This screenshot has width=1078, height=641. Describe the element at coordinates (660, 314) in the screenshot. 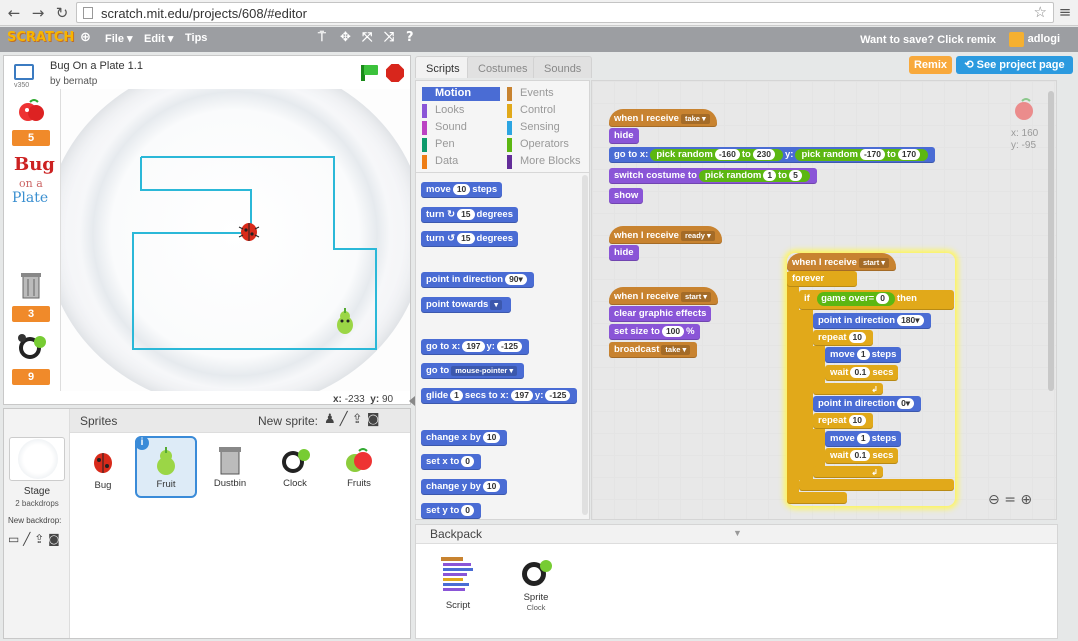

I see `block-clear-effects: clear graphic effects` at that location.